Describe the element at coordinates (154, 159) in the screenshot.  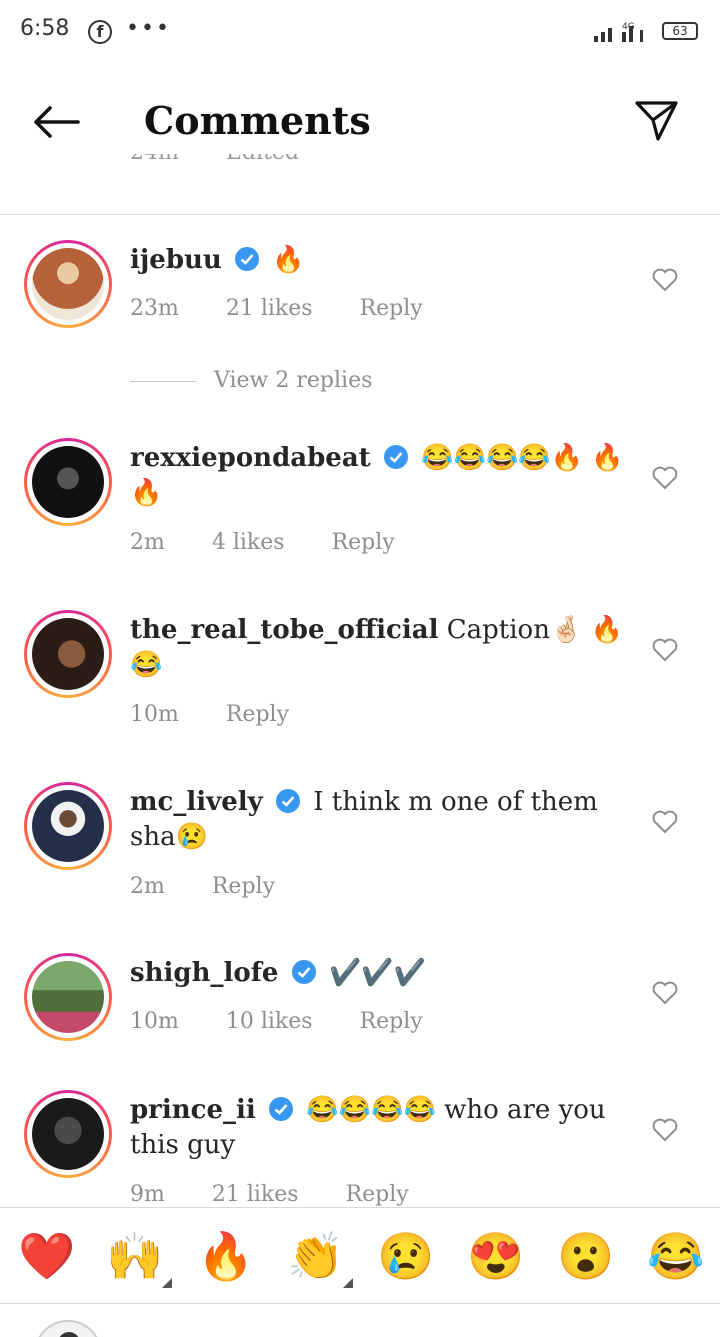
I see `previous-comment-time: 24m` at that location.